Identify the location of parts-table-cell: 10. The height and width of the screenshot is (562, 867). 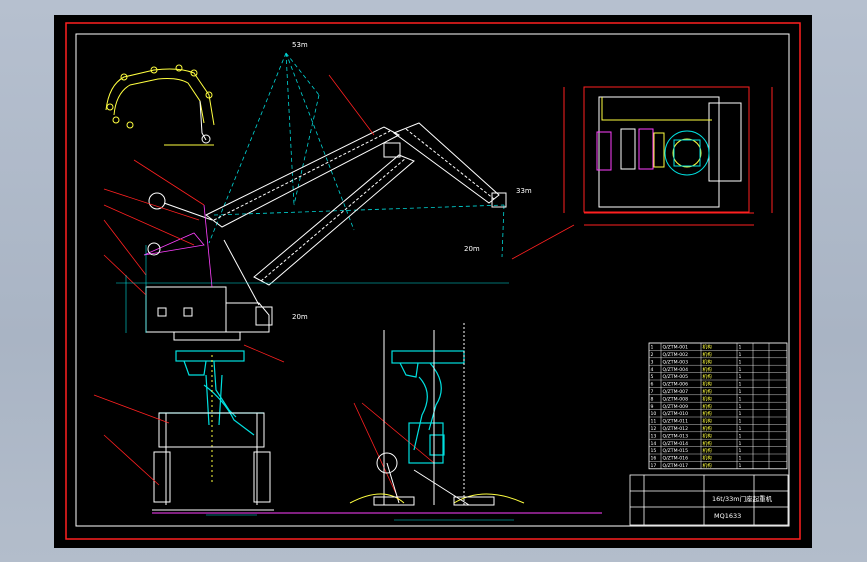
(654, 414).